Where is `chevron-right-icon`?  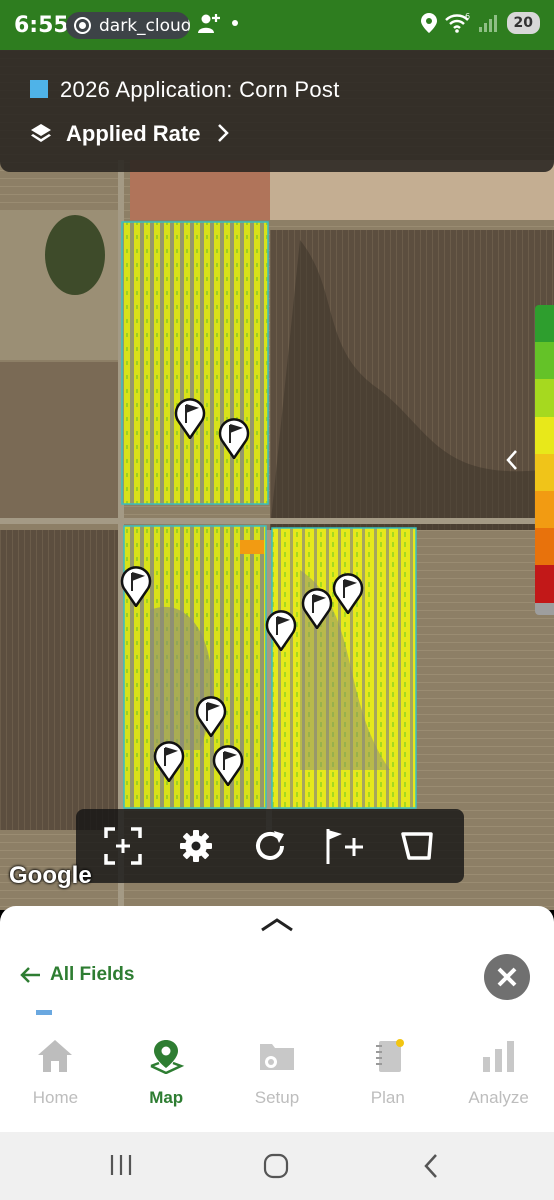 chevron-right-icon is located at coordinates (223, 133).